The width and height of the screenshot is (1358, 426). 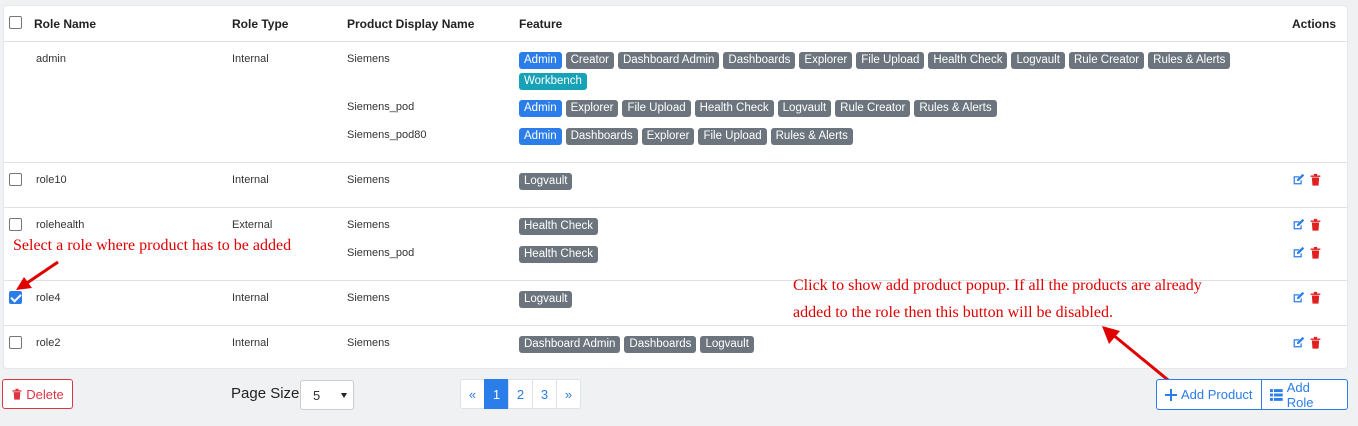 I want to click on delete-button-label: Delete, so click(x=45, y=394).